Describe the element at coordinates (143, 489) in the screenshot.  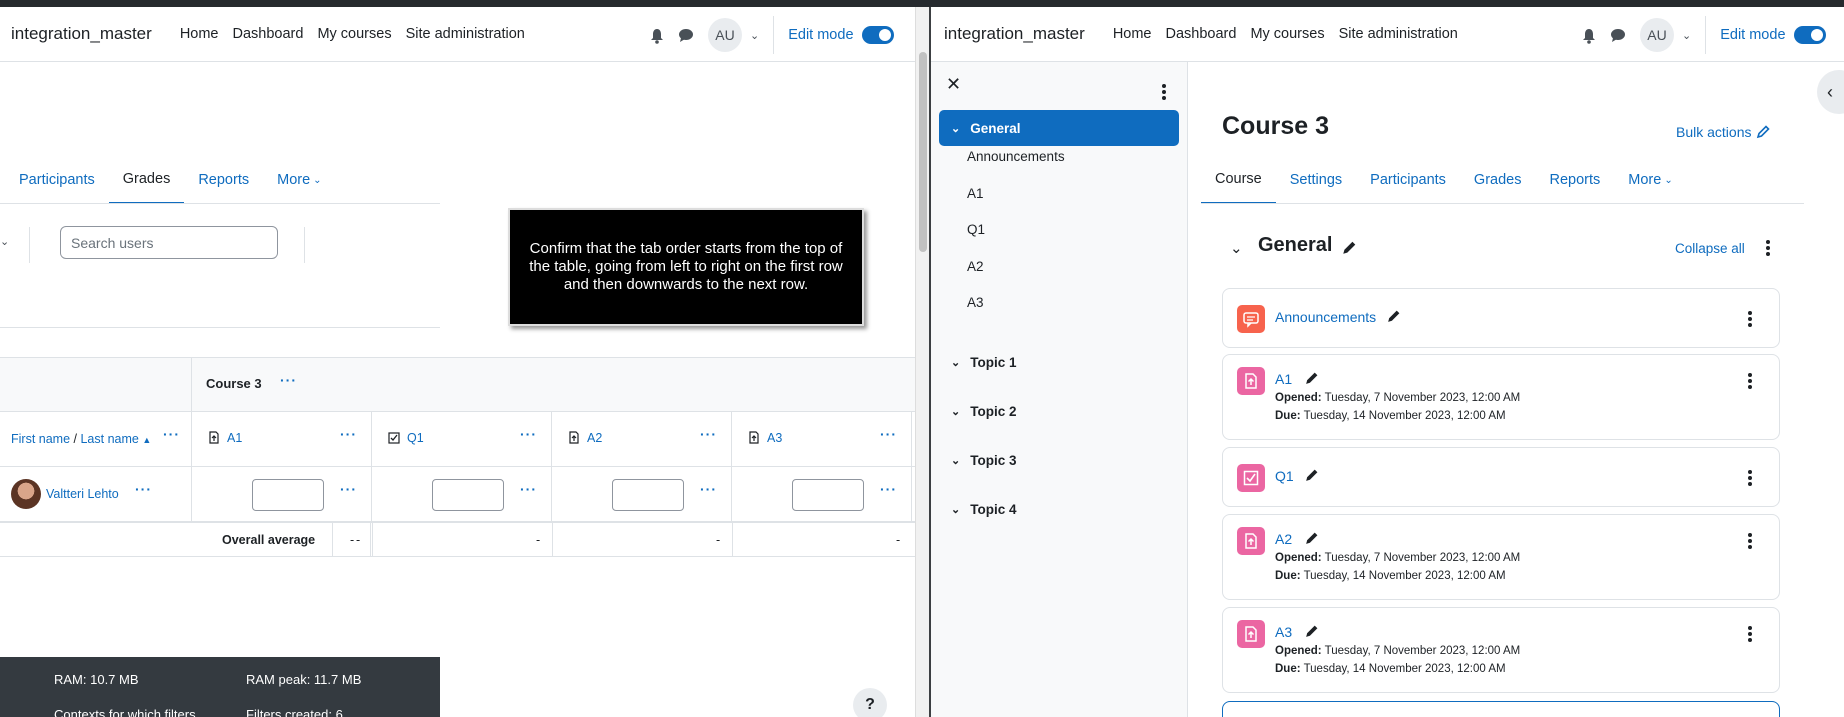
I see `student-actions-menu: ···` at that location.